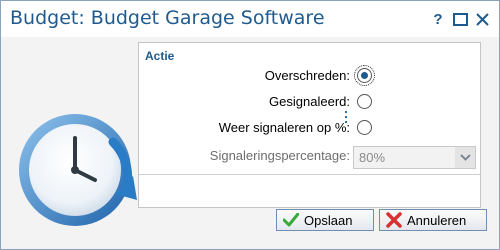  Describe the element at coordinates (309, 174) in the screenshot. I see `section-divider` at that location.